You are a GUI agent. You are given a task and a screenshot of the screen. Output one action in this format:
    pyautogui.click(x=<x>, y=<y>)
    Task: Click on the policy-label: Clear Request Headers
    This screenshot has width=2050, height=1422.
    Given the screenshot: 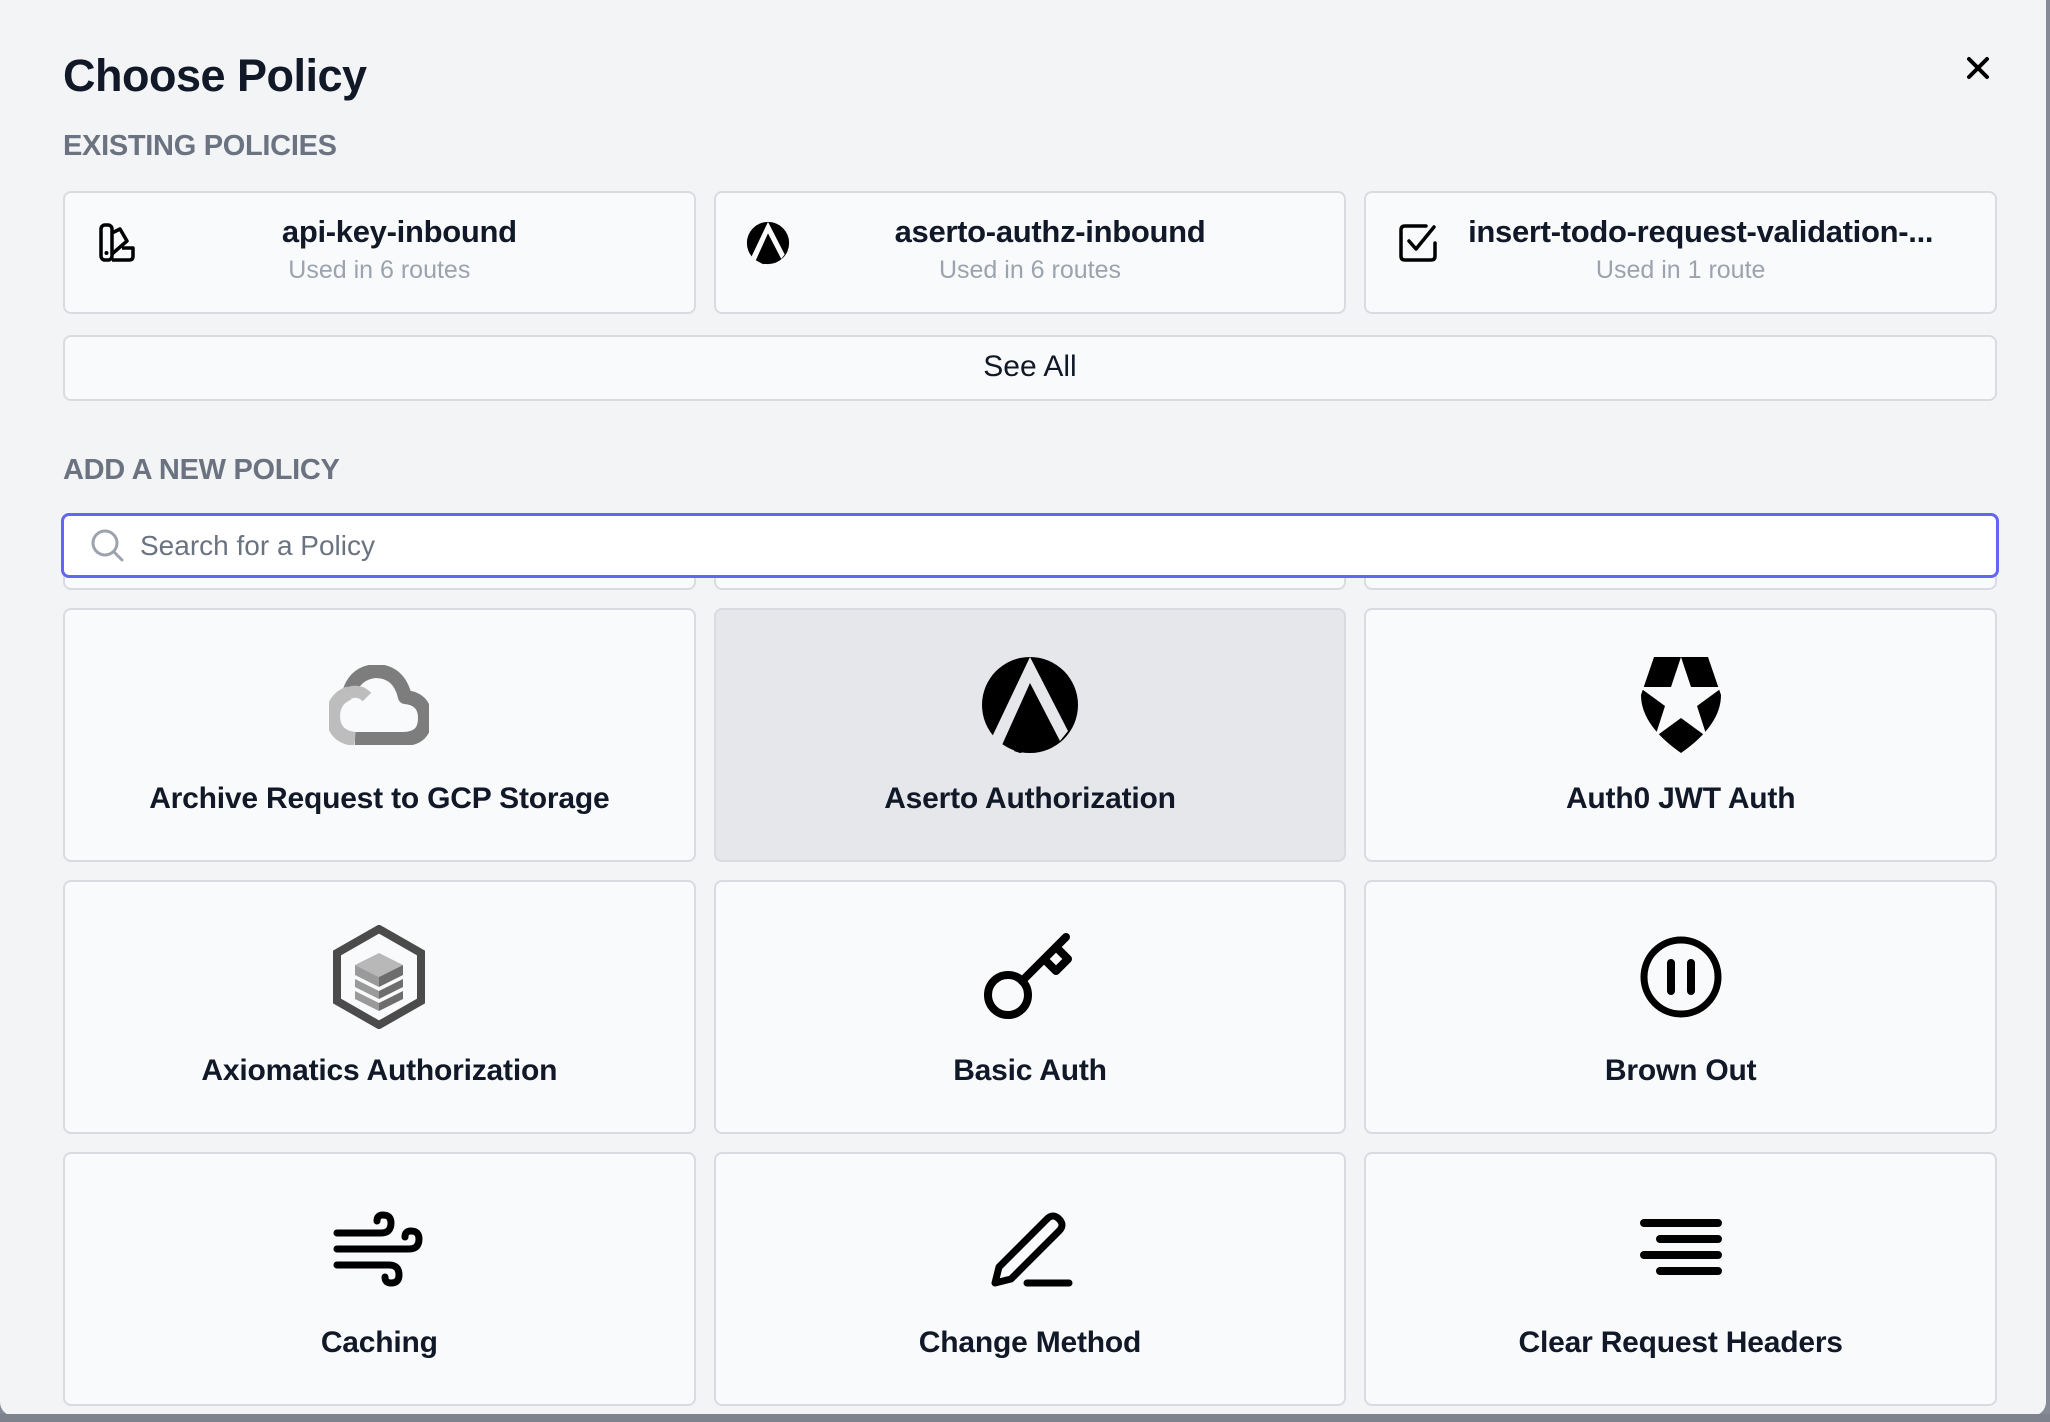 What is the action you would take?
    pyautogui.click(x=1680, y=1342)
    